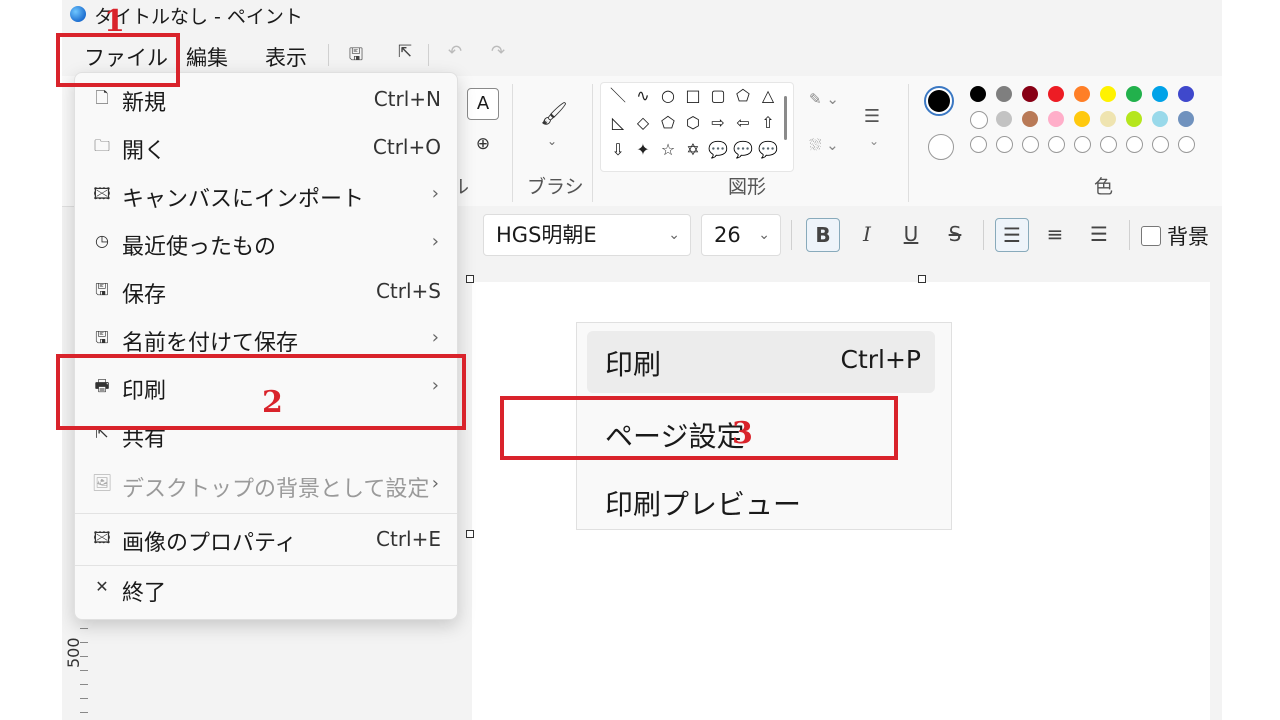 The height and width of the screenshot is (720, 1280). Describe the element at coordinates (941, 147) in the screenshot. I see `secondary-color-selector` at that location.